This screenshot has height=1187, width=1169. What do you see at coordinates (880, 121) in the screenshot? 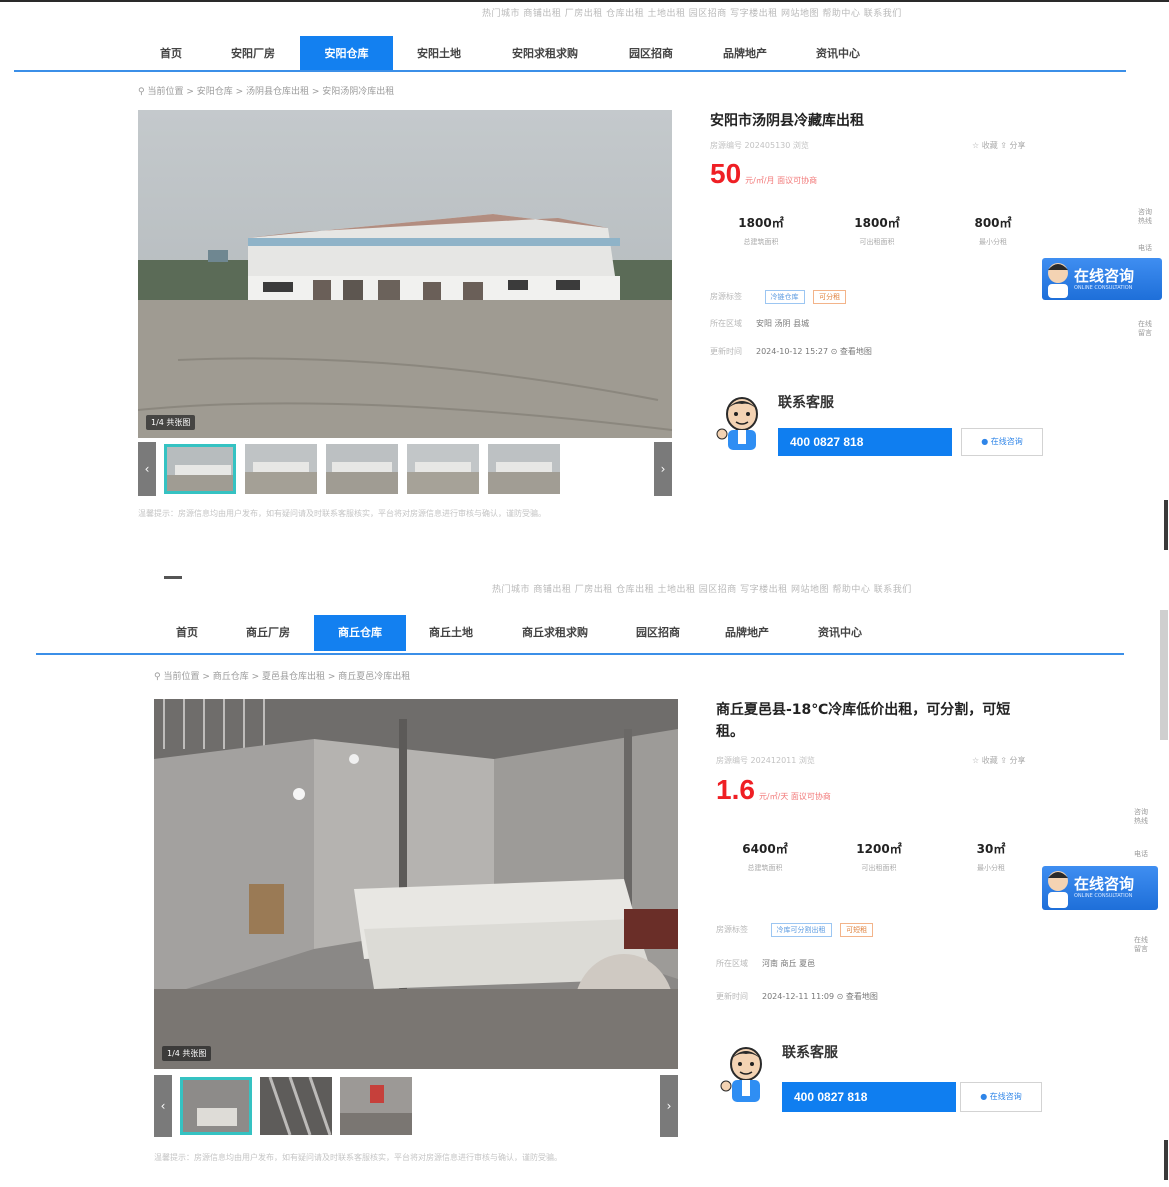
I see `listing-title: 安阳市汤阴县冷藏库出租` at bounding box center [880, 121].